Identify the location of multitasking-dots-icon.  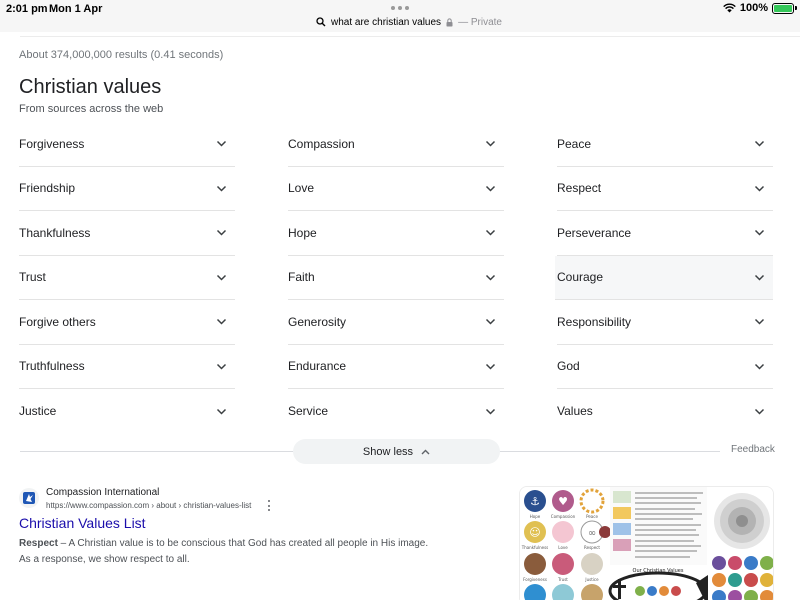
(400, 8).